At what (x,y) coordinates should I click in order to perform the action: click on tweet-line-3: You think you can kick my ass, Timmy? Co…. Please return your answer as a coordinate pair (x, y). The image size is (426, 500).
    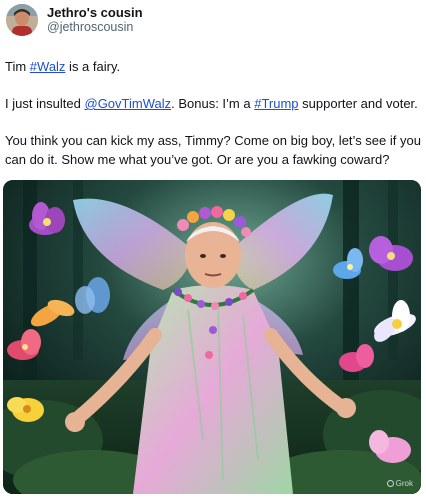
    Looking at the image, I should click on (213, 150).